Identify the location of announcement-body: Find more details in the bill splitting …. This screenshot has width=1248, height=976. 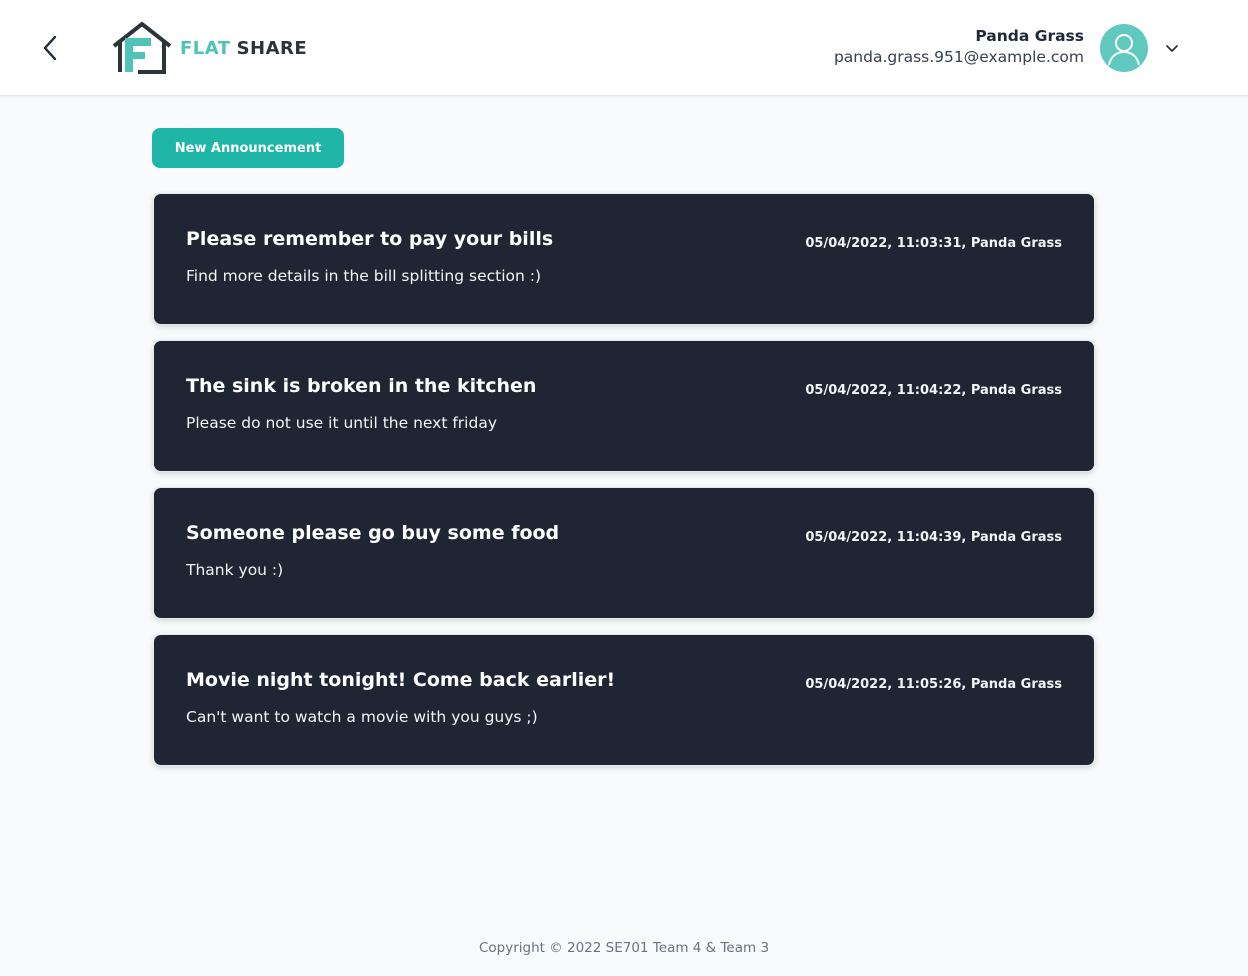
(364, 276).